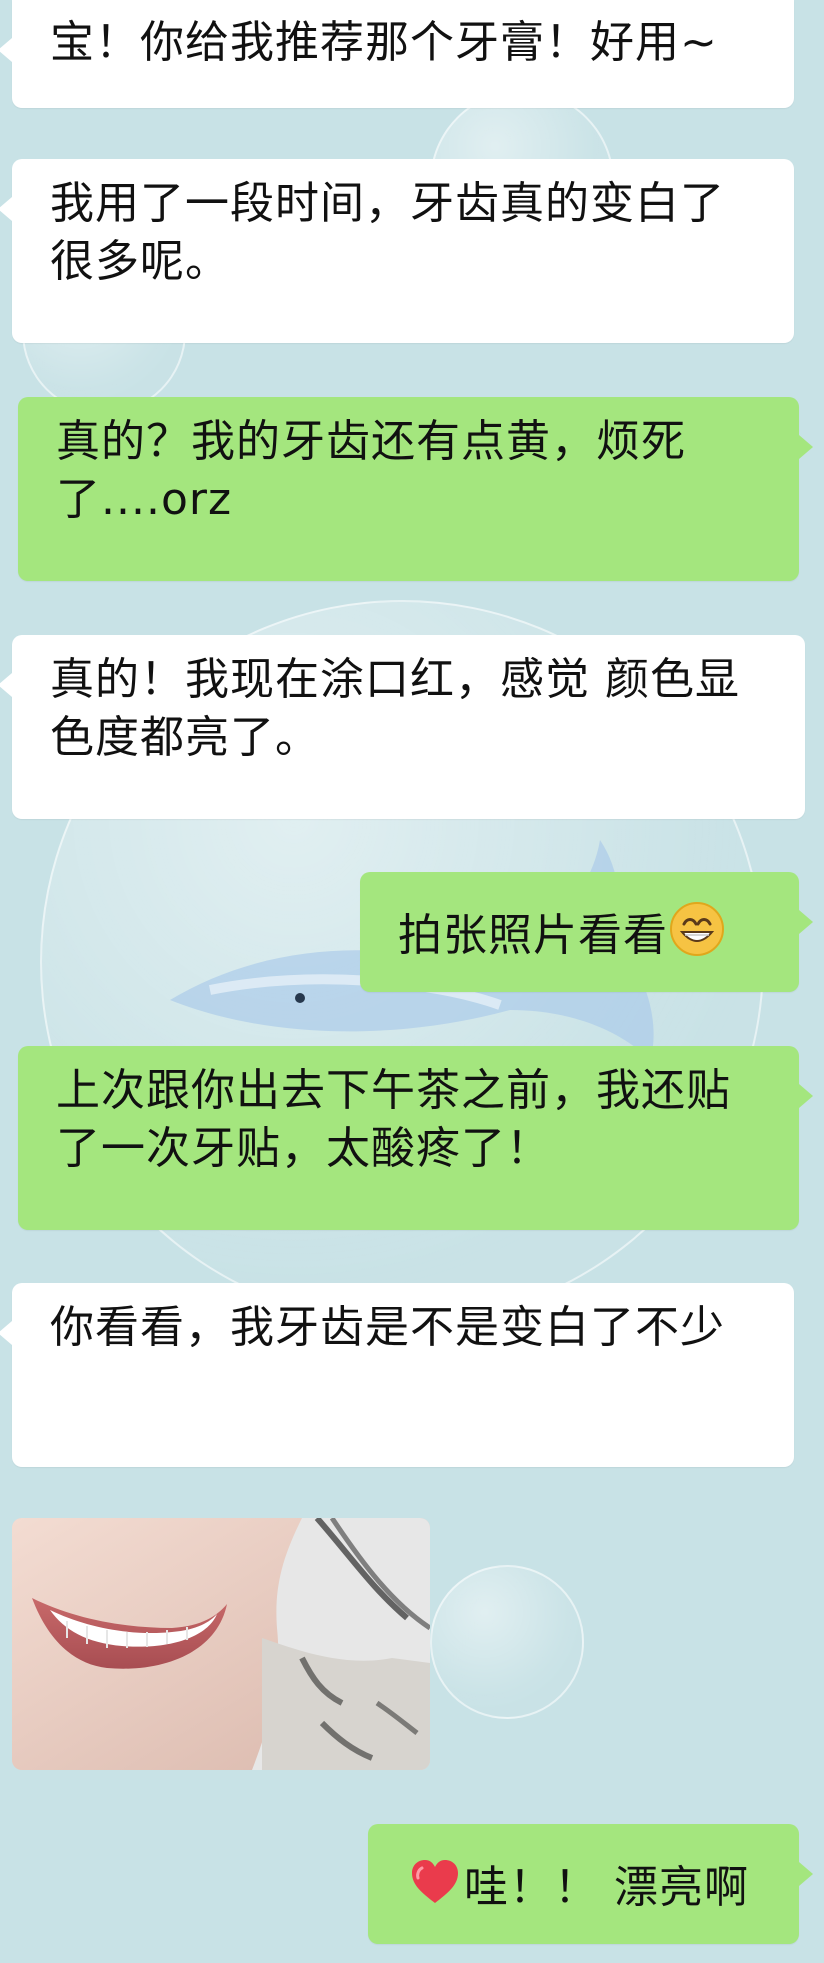 The width and height of the screenshot is (824, 1963). What do you see at coordinates (384, 42) in the screenshot?
I see `message-text: 宝！你给我推荐那个牙膏！好用~` at bounding box center [384, 42].